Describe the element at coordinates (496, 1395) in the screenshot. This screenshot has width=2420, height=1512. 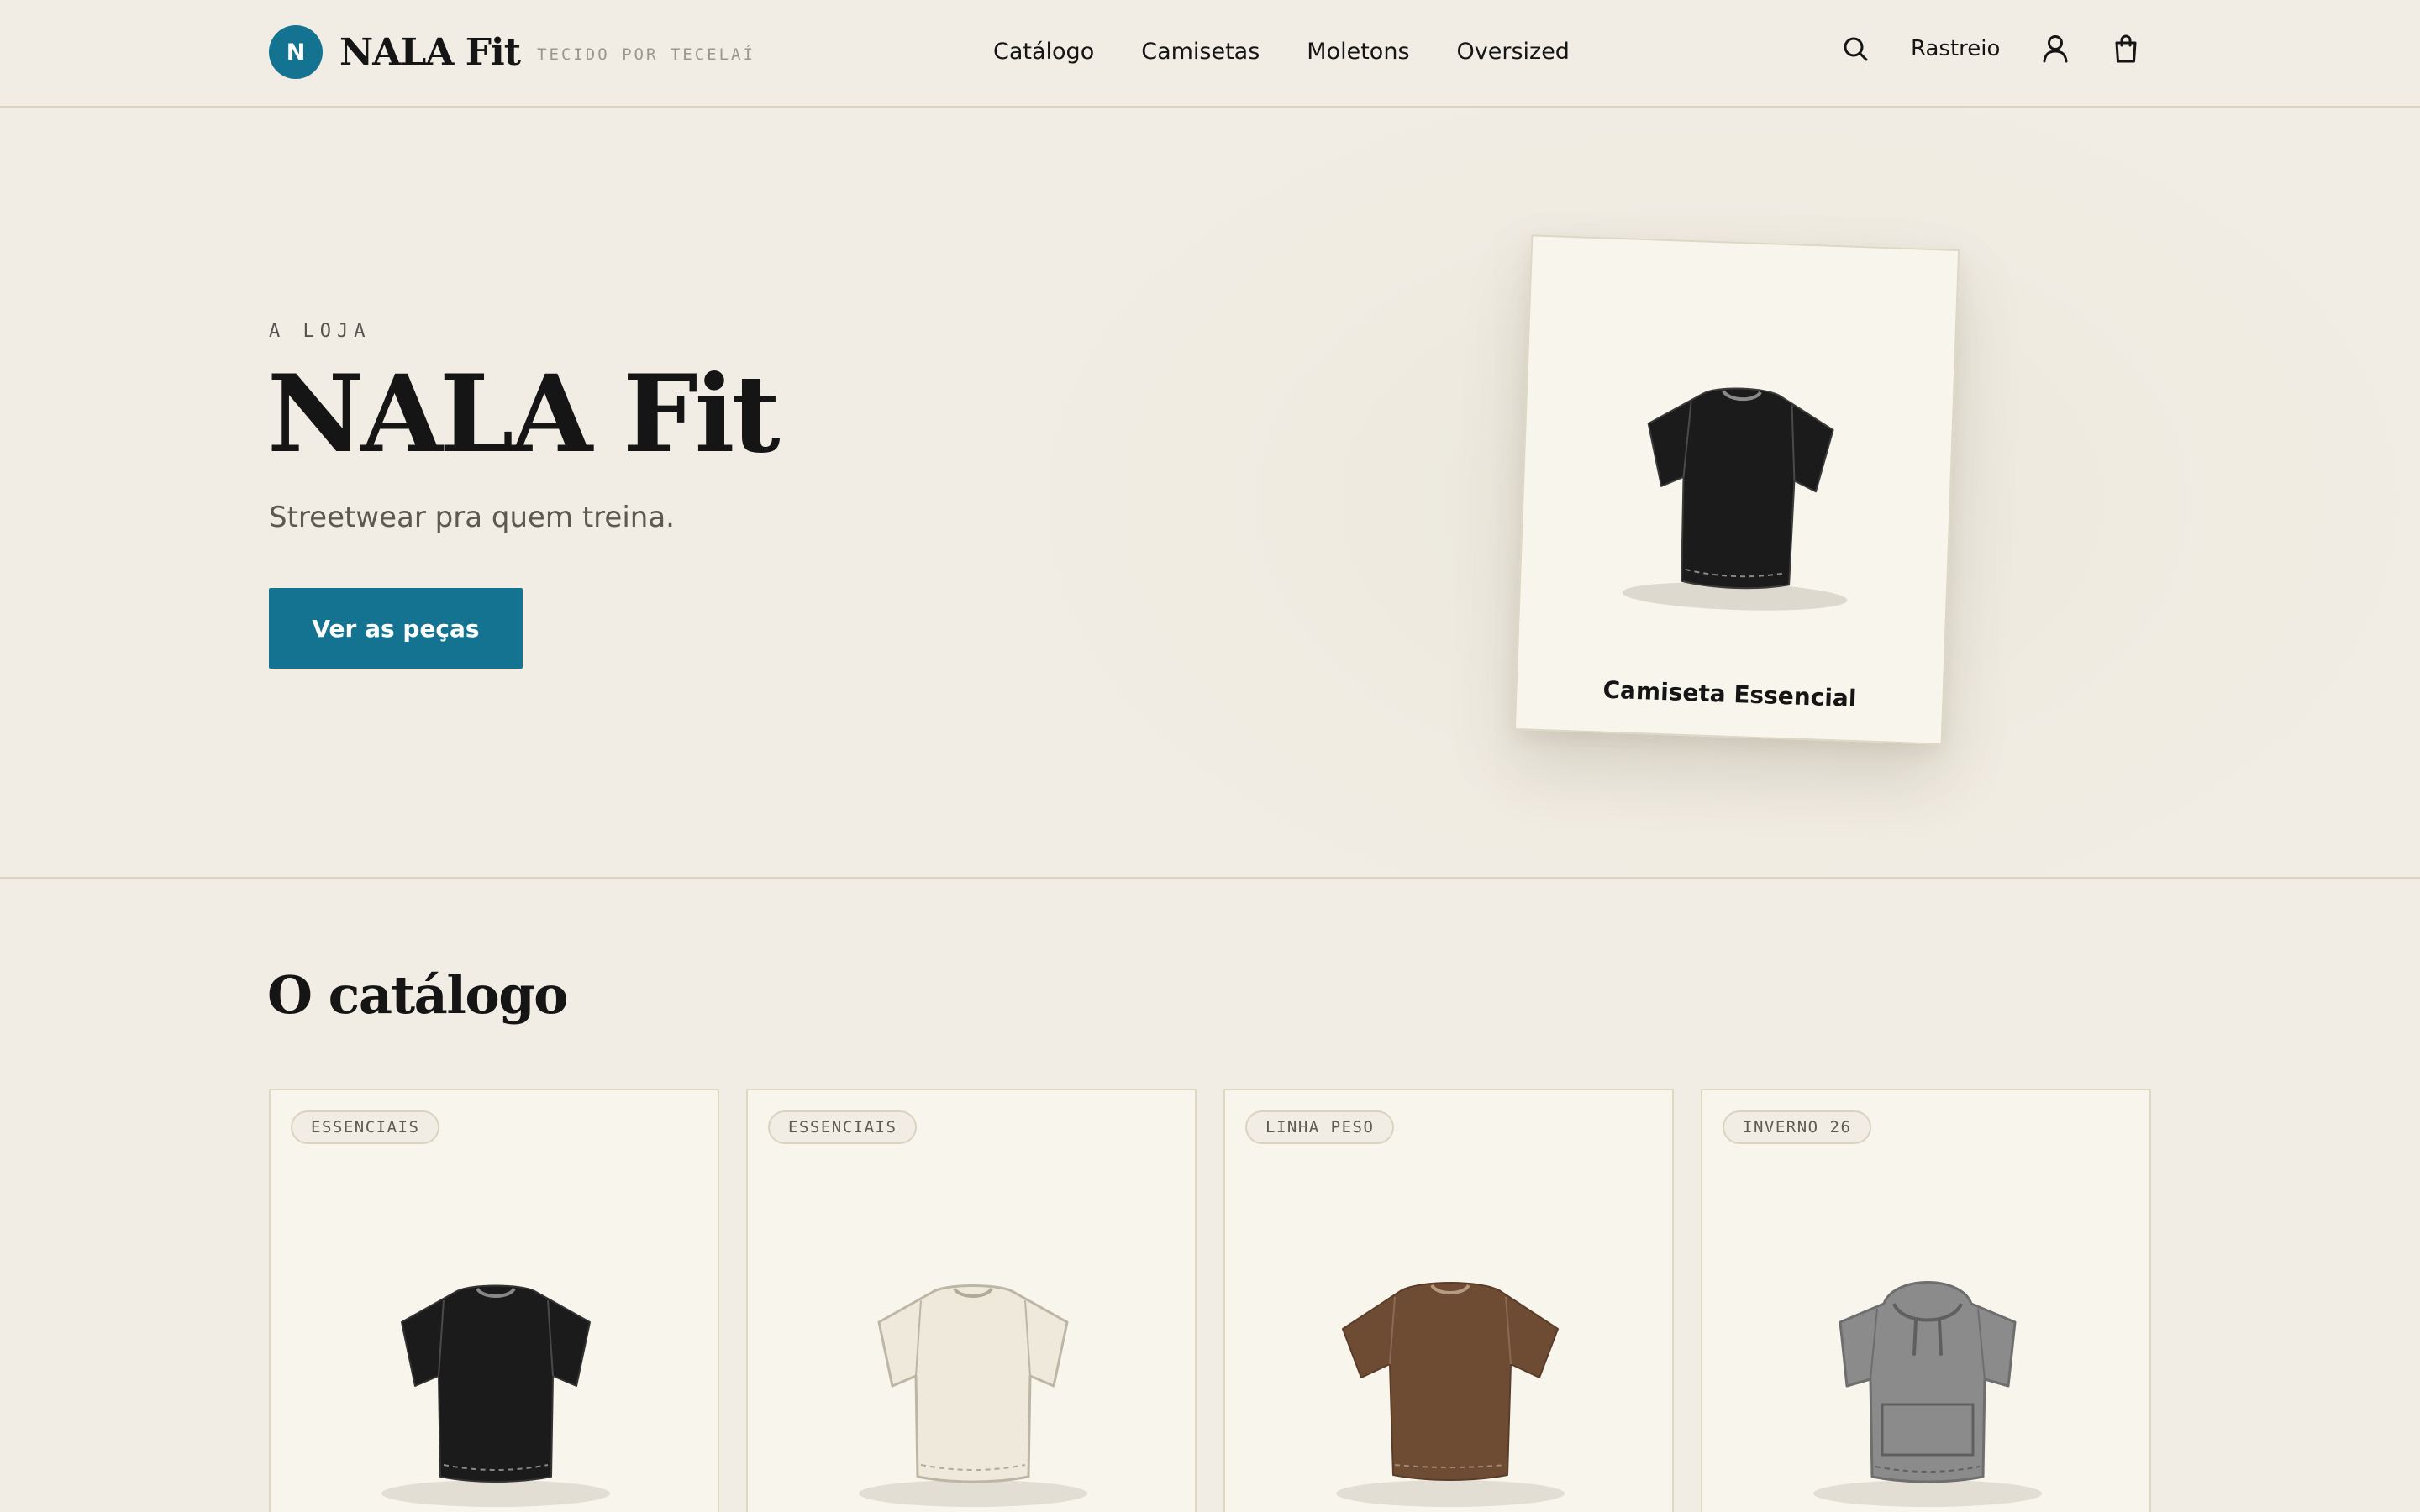
I see `tshirt-black-image` at that location.